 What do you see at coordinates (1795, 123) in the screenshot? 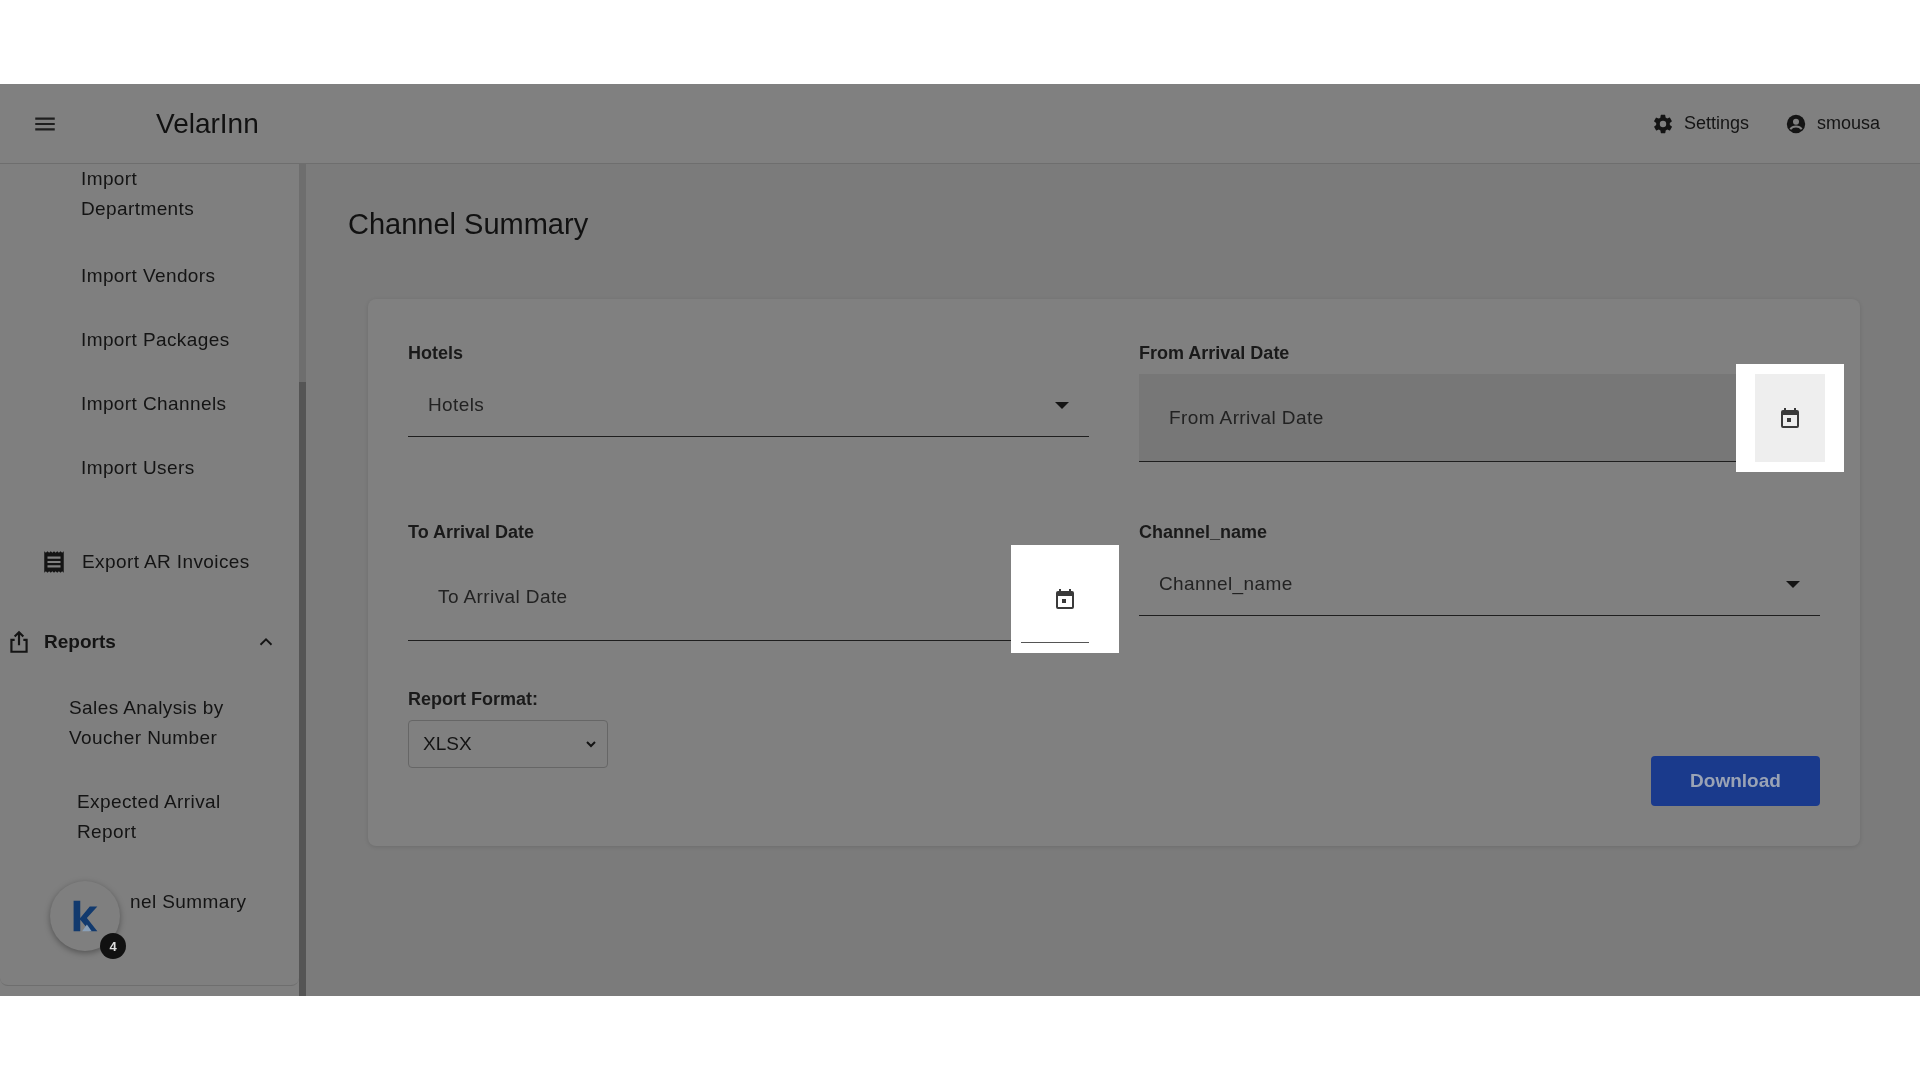
I see `account-icon` at bounding box center [1795, 123].